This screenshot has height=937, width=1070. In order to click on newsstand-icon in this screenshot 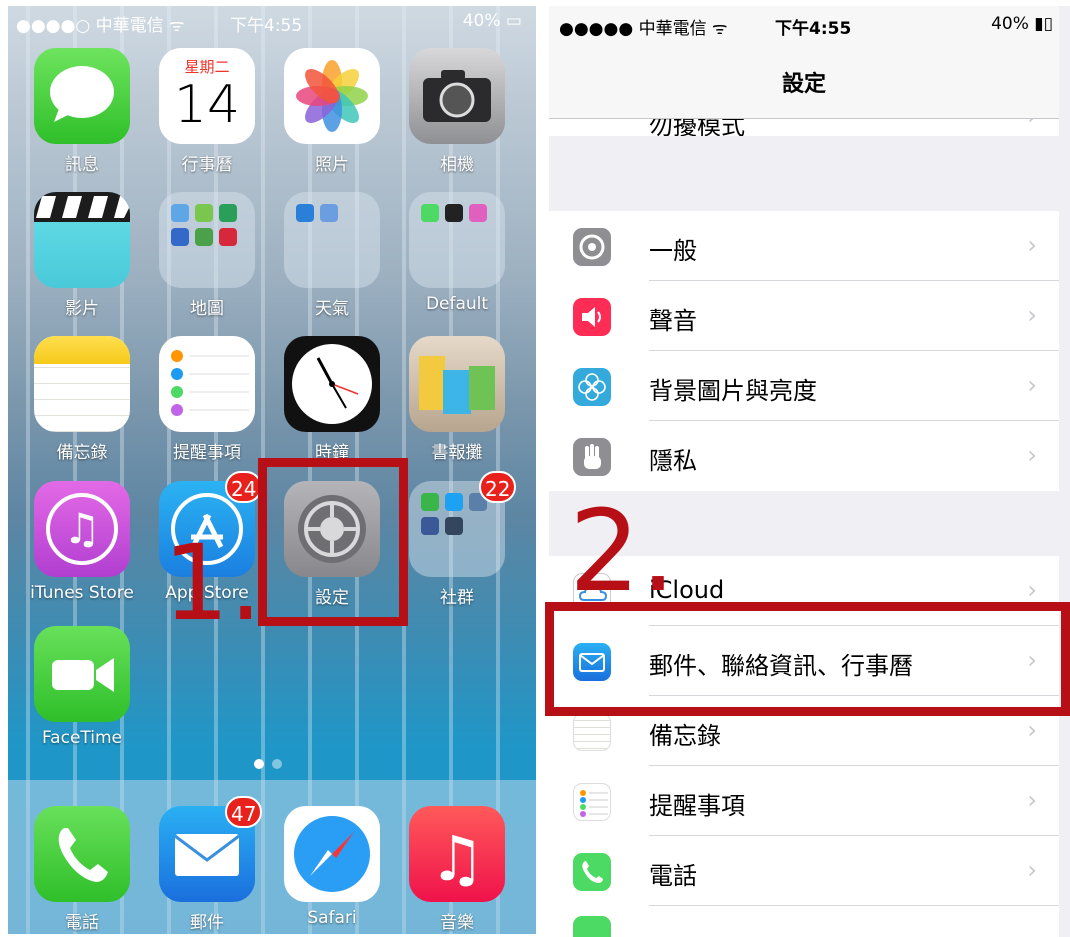, I will do `click(457, 384)`.